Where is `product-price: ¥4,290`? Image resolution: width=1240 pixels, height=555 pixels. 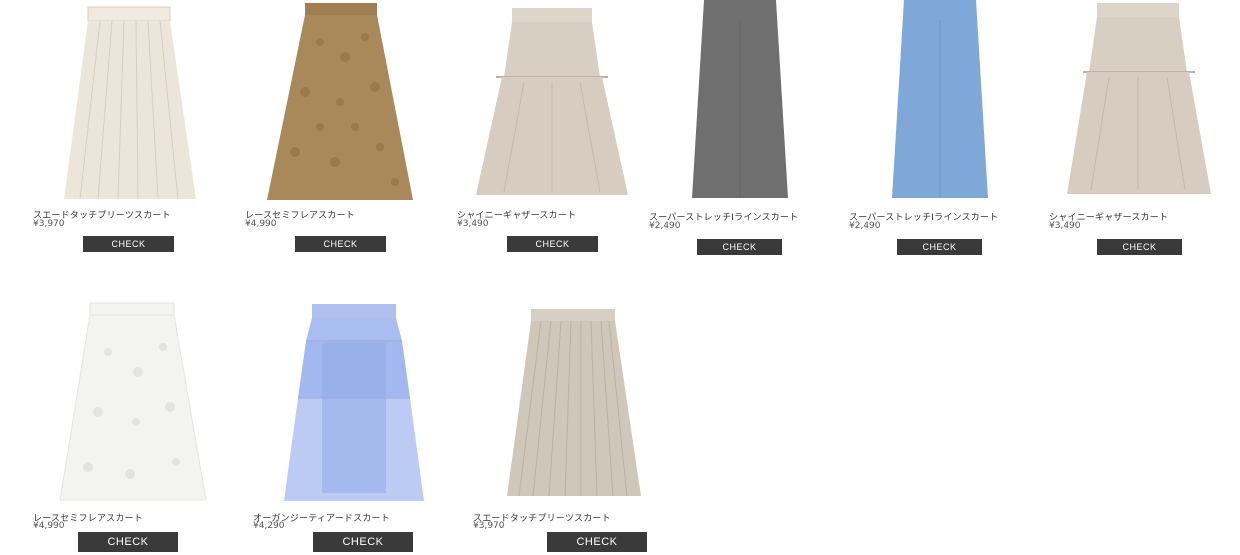
product-price: ¥4,290 is located at coordinates (269, 526).